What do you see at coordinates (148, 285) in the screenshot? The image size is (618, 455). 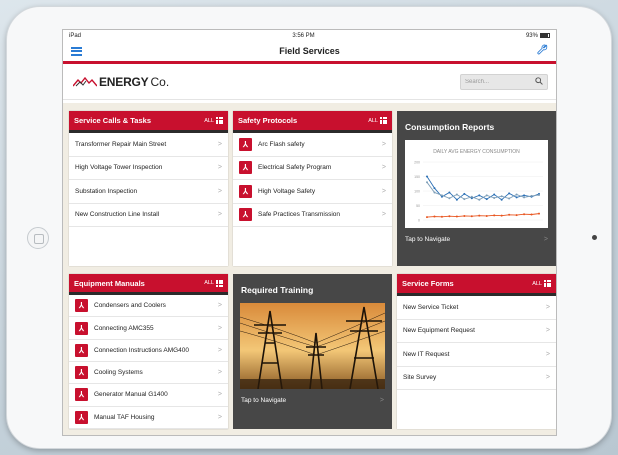 I see `equipment-manuals-header: Equipment Manuals ALL` at bounding box center [148, 285].